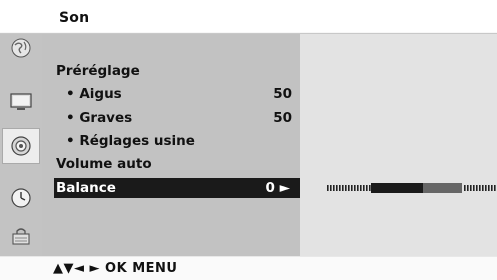 This screenshot has height=280, width=497. What do you see at coordinates (248, 256) in the screenshot?
I see `footer-divider` at bounding box center [248, 256].